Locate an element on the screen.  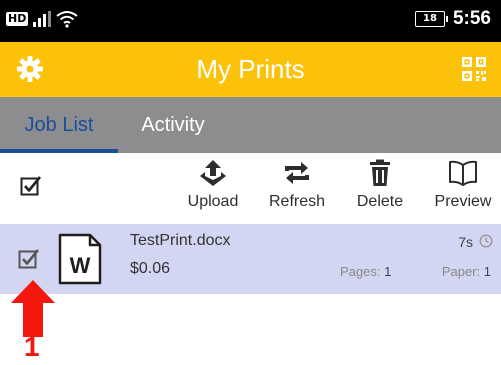
preview-label: Preview is located at coordinates (463, 201).